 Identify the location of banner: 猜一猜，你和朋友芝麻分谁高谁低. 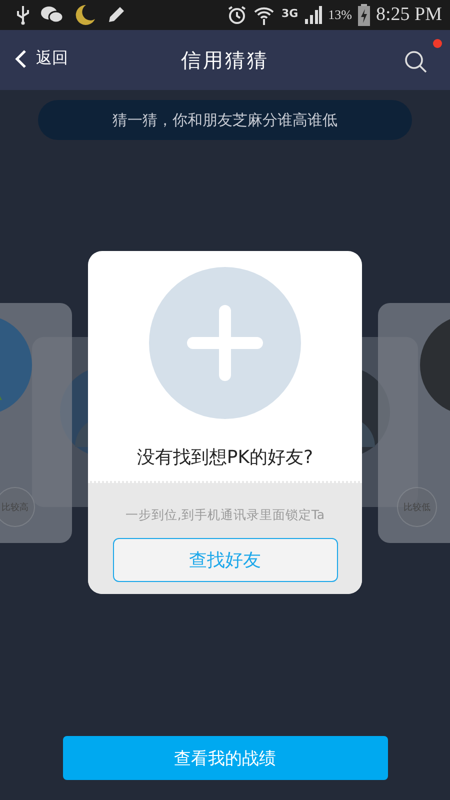
(225, 120).